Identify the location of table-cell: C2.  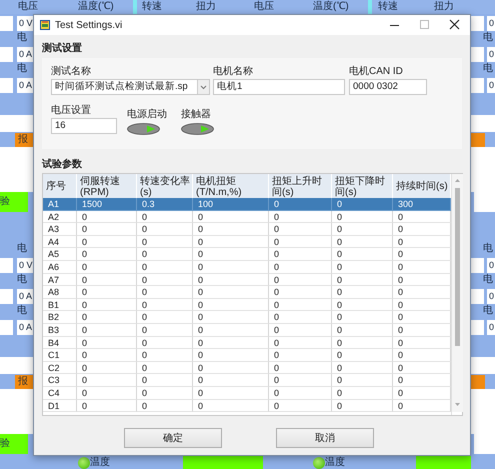
(60, 368).